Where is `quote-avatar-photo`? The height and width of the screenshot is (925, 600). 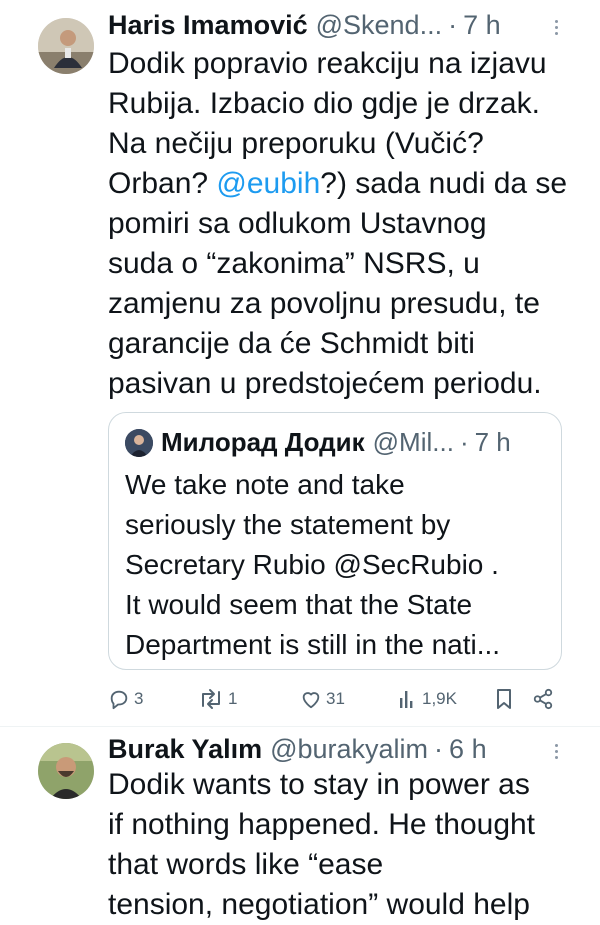 quote-avatar-photo is located at coordinates (139, 443).